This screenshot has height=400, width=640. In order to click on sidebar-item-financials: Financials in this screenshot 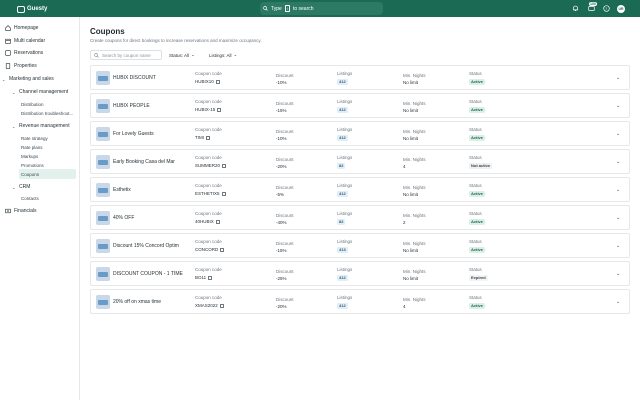, I will do `click(21, 211)`.